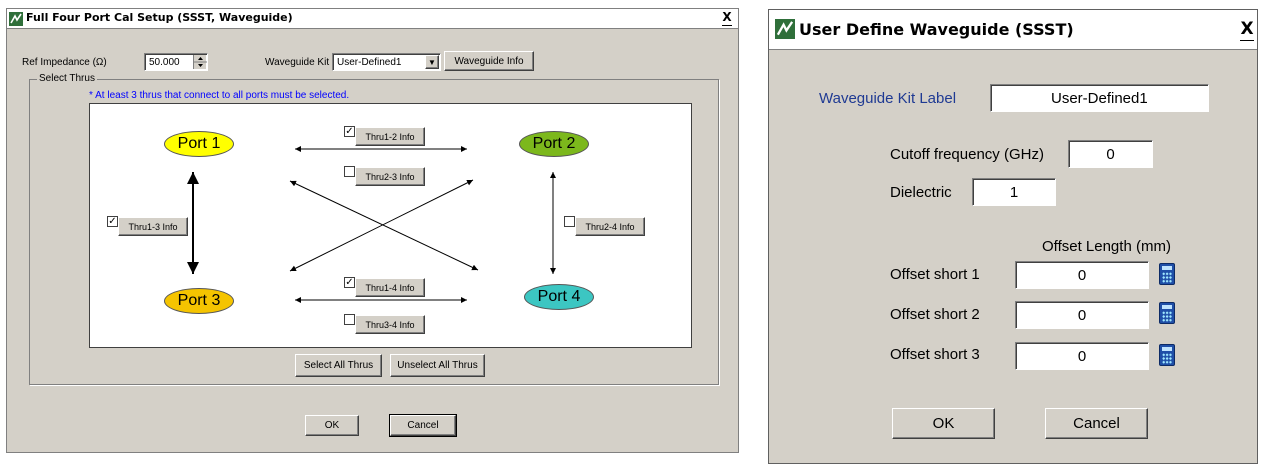 The image size is (1261, 468). I want to click on chevron-down-icon: ▼, so click(432, 62).